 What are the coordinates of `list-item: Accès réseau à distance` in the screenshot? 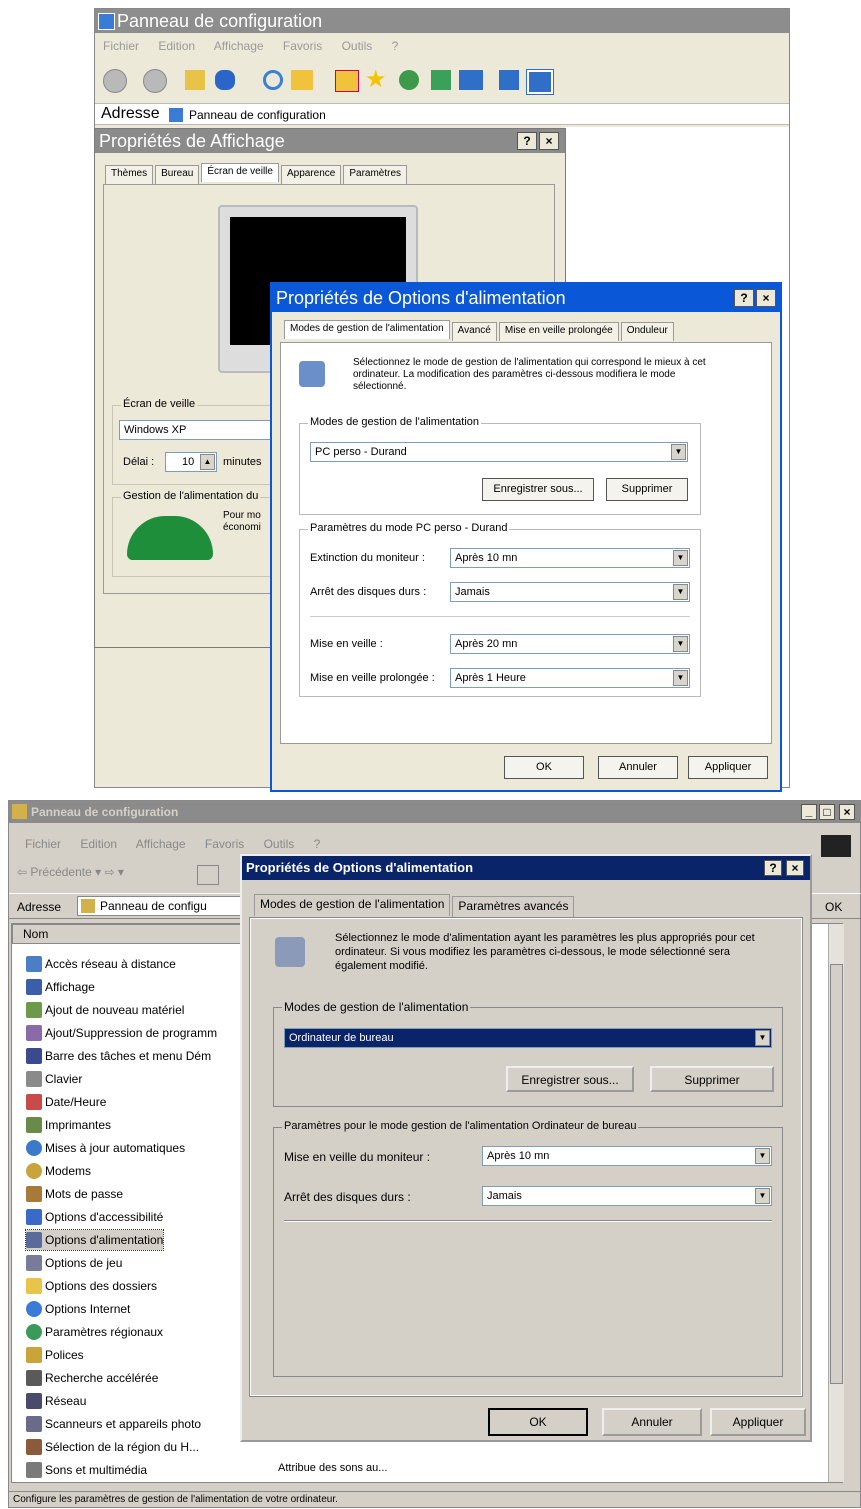 It's located at (101, 964).